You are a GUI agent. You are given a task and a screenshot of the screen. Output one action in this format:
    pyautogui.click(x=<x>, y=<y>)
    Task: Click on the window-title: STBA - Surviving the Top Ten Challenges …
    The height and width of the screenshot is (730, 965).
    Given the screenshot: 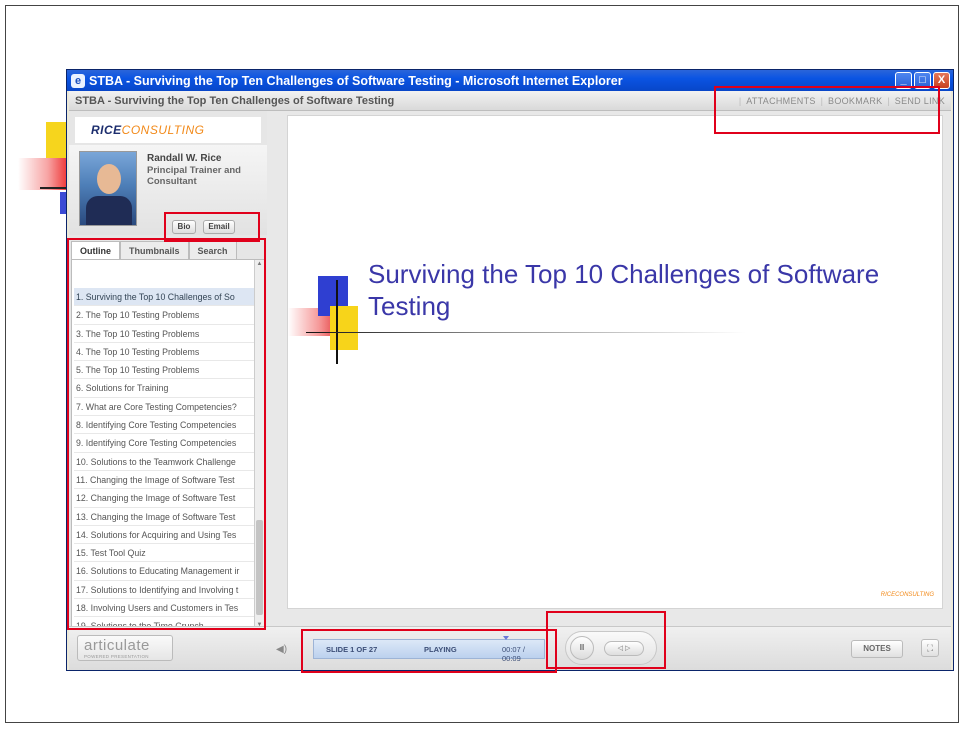 What is the action you would take?
    pyautogui.click(x=356, y=80)
    